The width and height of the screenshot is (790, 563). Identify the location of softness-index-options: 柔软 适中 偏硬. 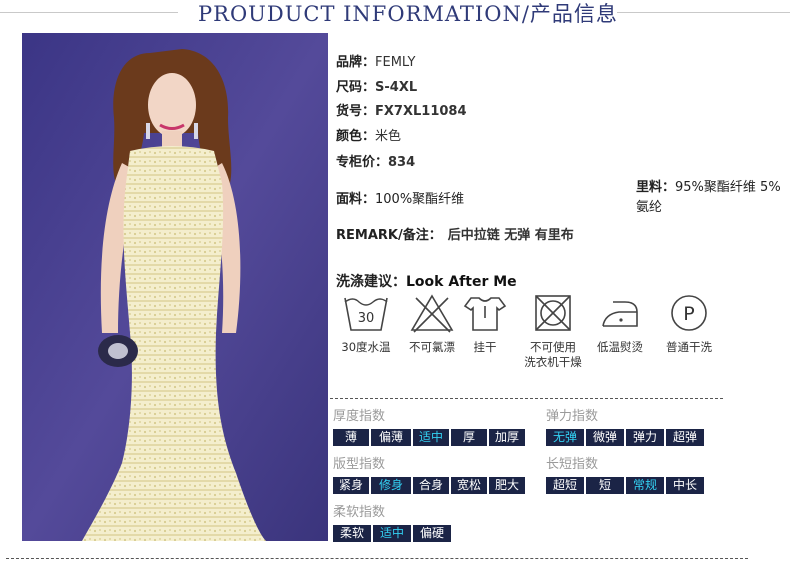
(392, 533).